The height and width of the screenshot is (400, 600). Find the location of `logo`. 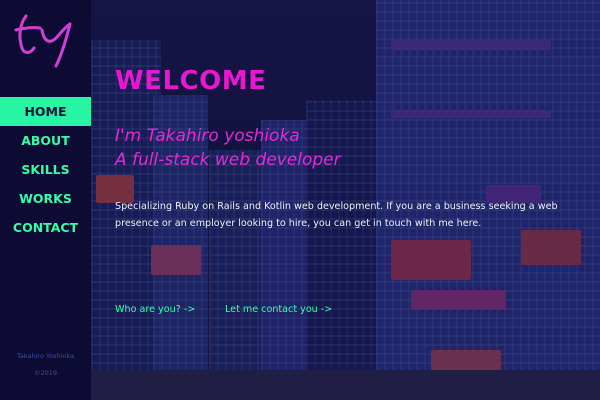

logo is located at coordinates (47, 39).